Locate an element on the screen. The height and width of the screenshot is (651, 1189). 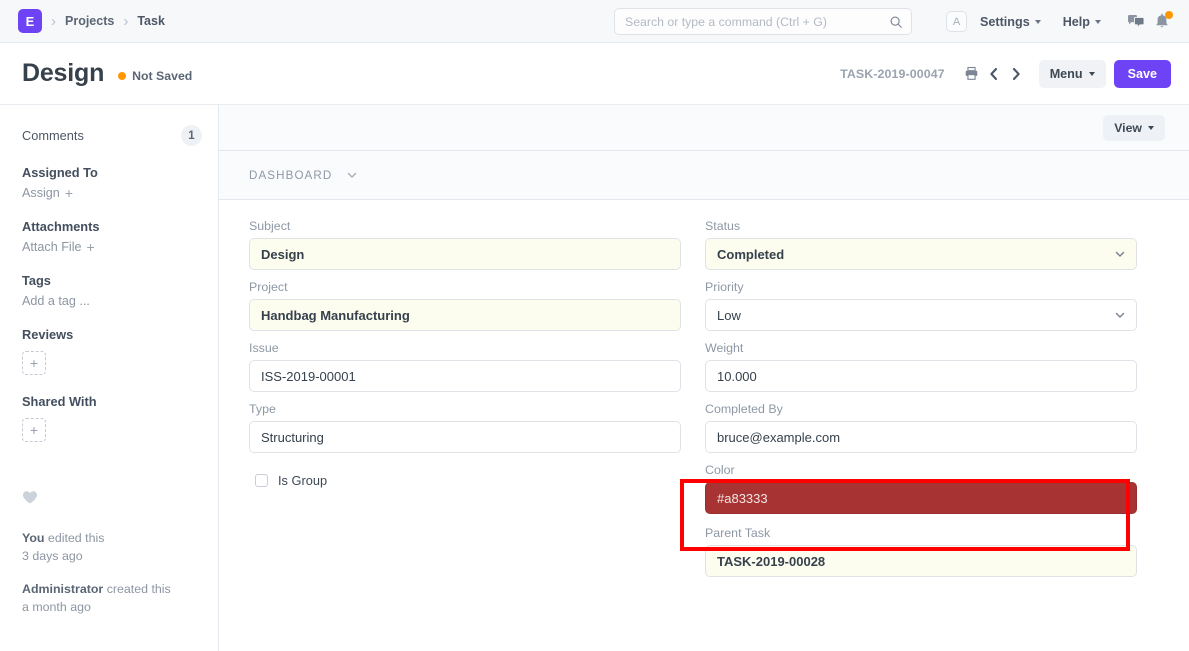
print-button is located at coordinates (972, 74).